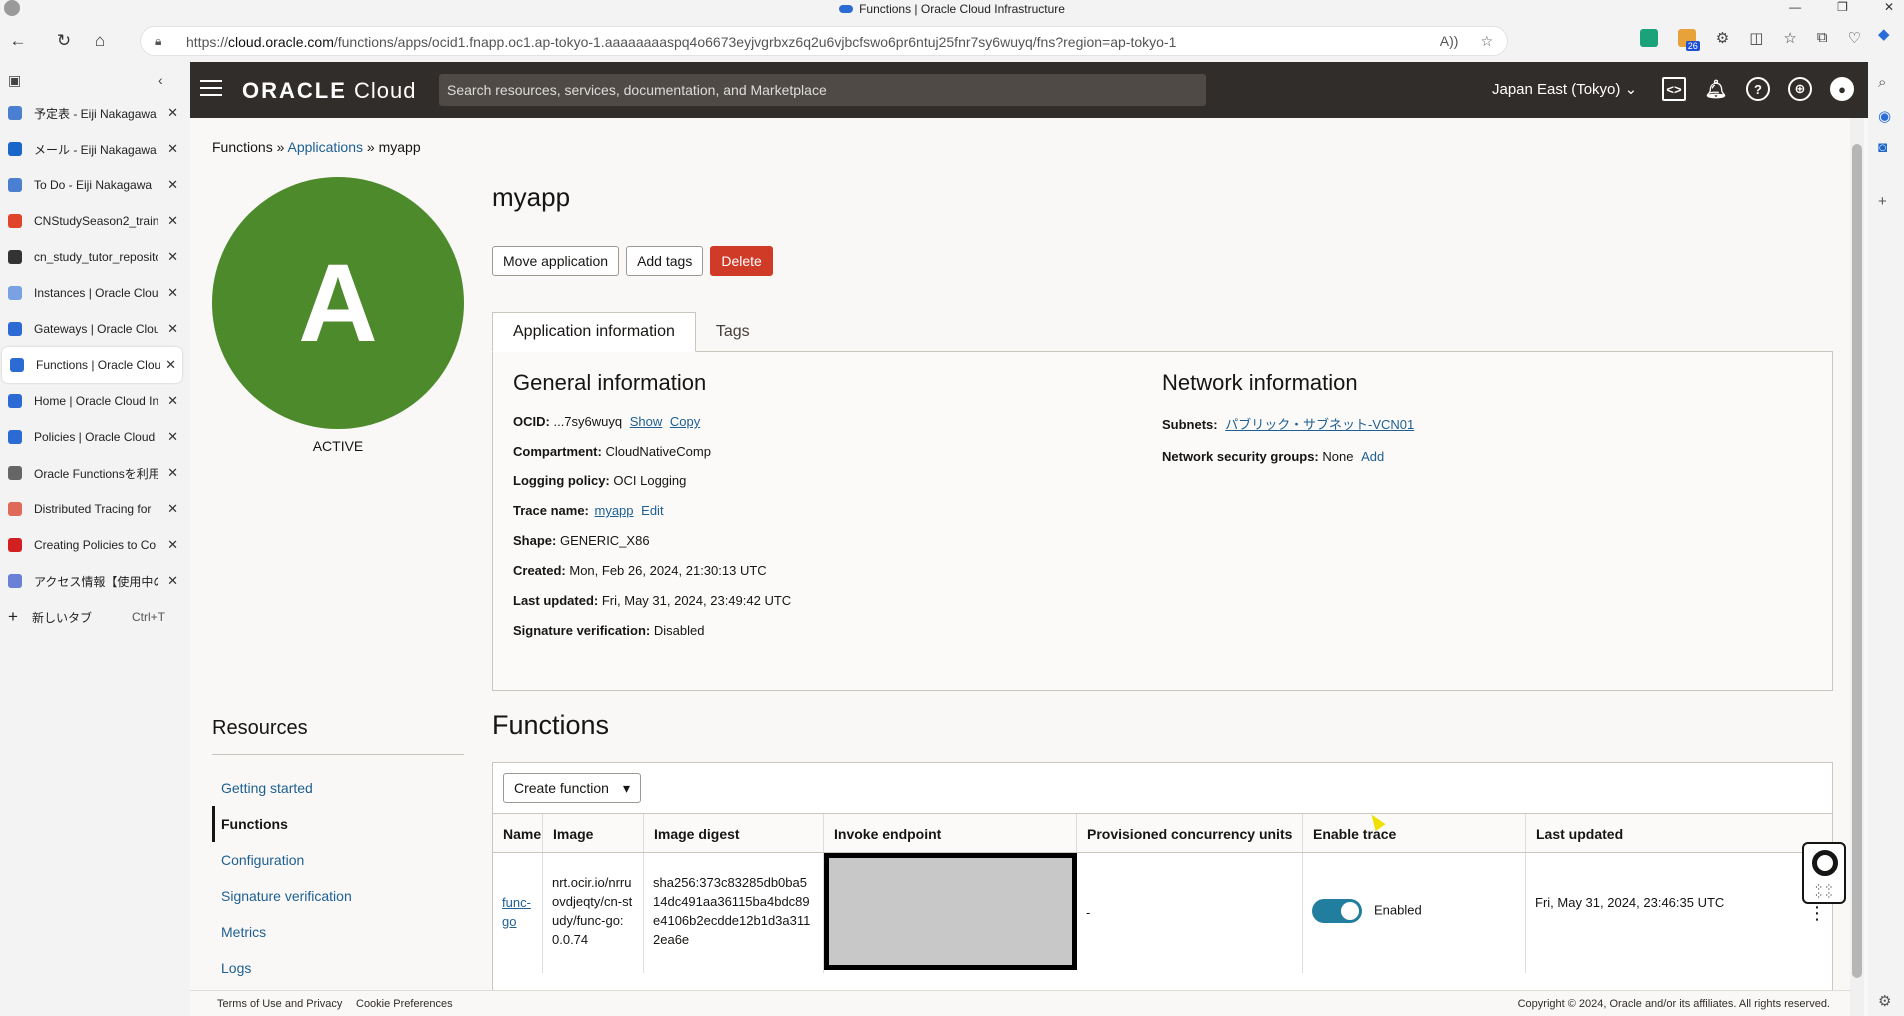 The width and height of the screenshot is (1904, 1016). I want to click on browser-tab: 予定表 - Eiji Nakagawa ✕, so click(92, 113).